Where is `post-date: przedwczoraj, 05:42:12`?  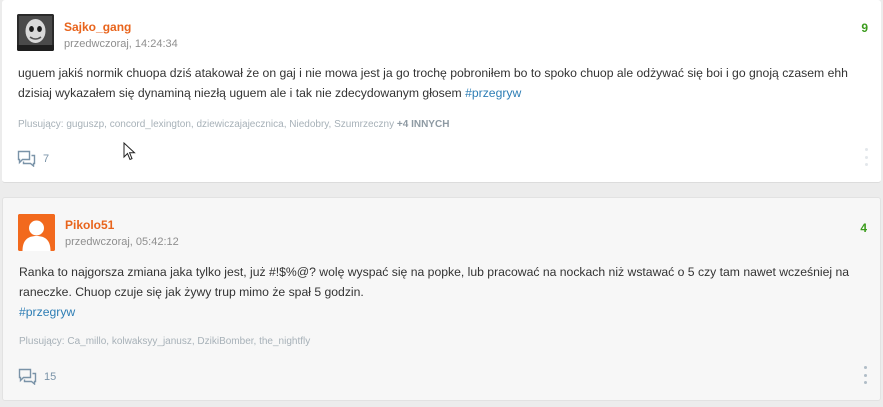 post-date: przedwczoraj, 05:42:12 is located at coordinates (122, 242).